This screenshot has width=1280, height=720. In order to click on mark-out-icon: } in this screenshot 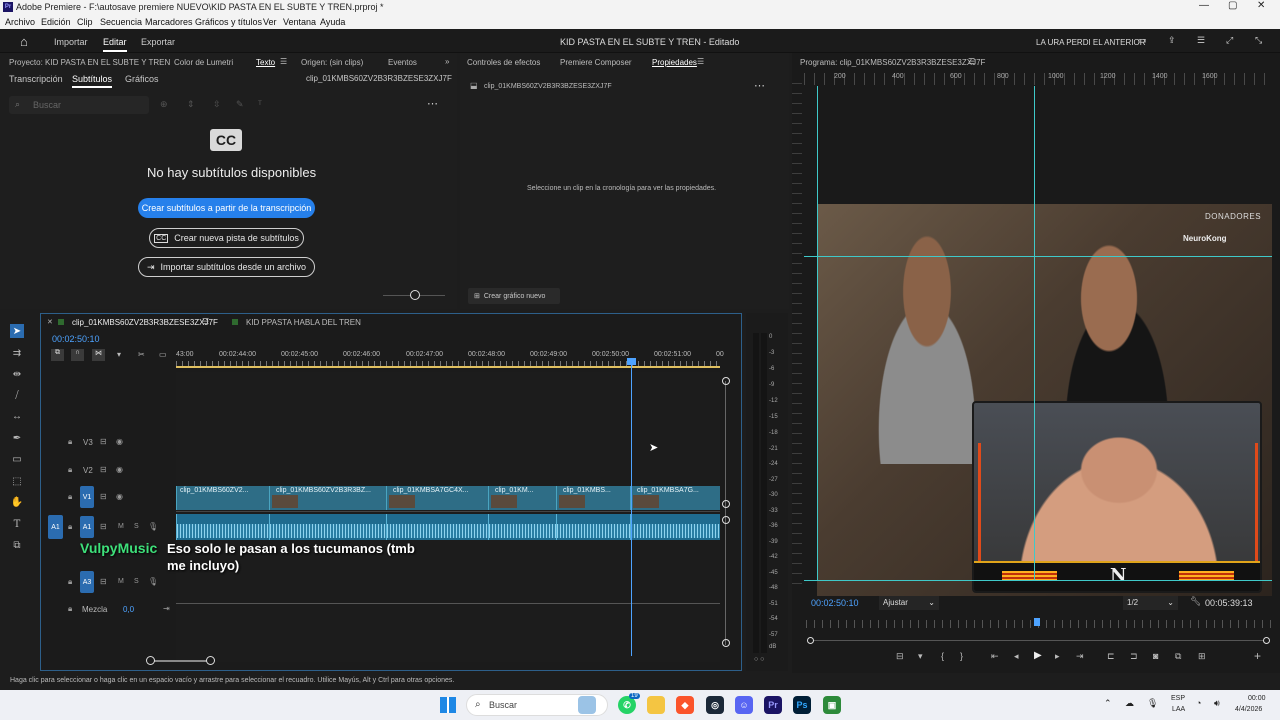, I will do `click(961, 656)`.